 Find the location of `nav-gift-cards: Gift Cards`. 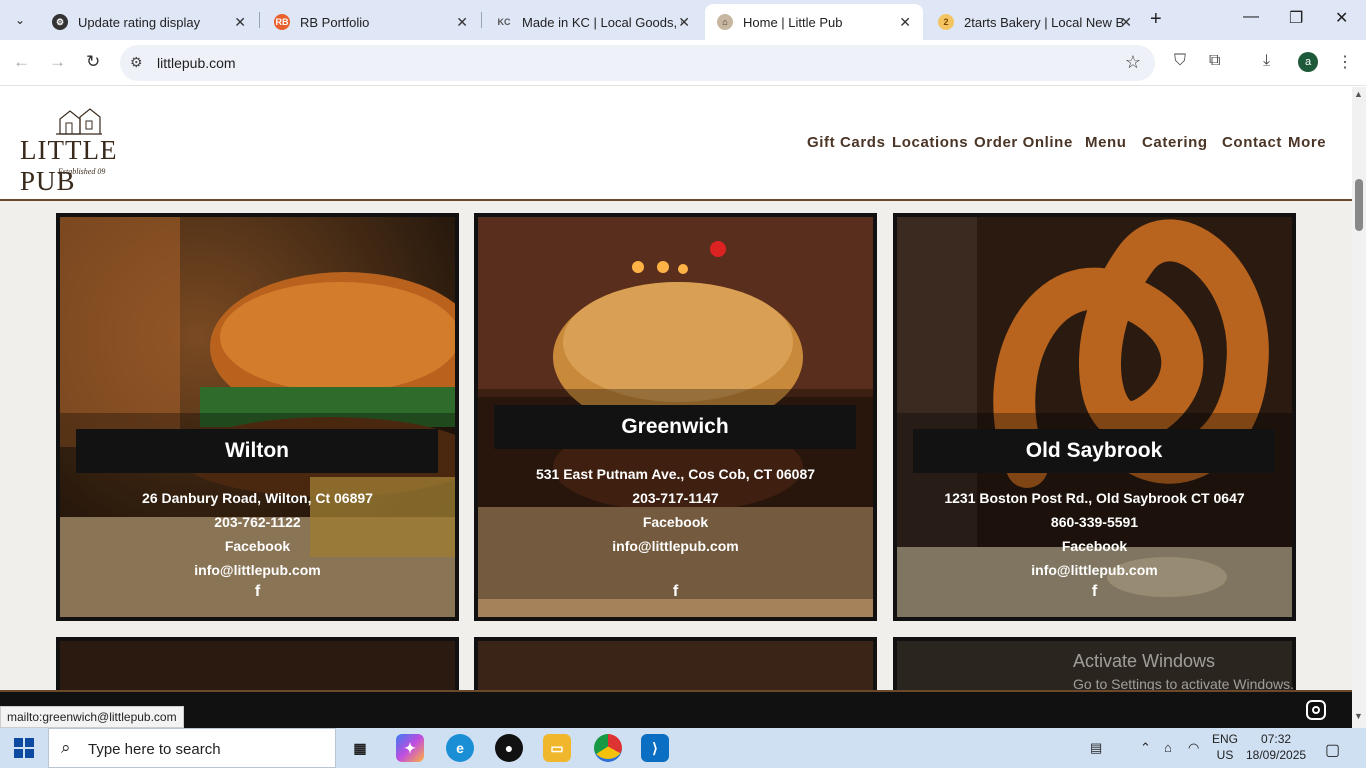

nav-gift-cards: Gift Cards is located at coordinates (846, 142).